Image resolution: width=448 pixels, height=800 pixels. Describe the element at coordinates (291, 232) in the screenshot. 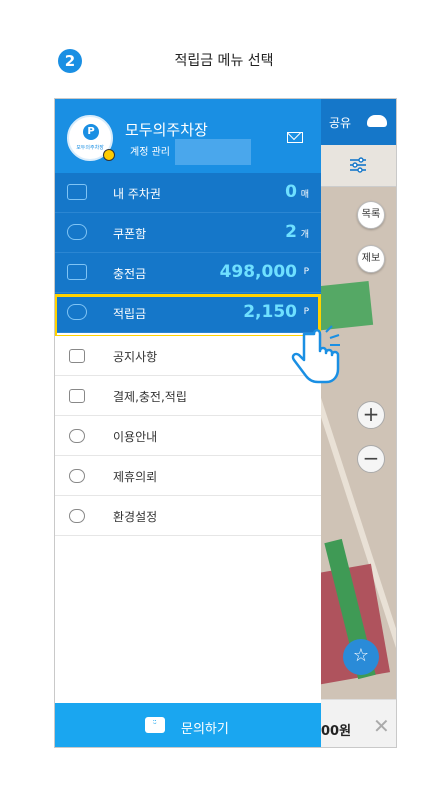

I see `menu-value: 2` at that location.